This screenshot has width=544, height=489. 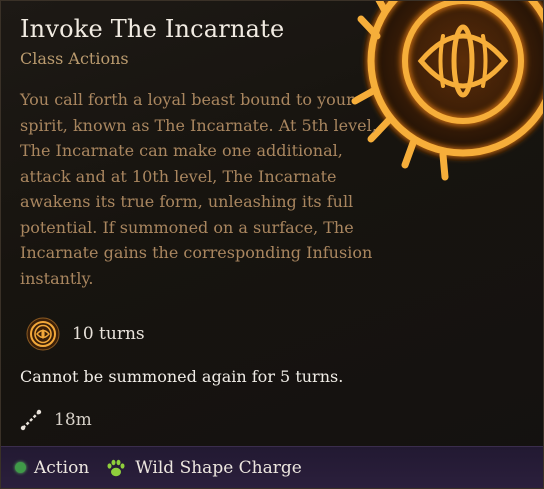 I want to click on spell-category: Class Actions, so click(x=74, y=58).